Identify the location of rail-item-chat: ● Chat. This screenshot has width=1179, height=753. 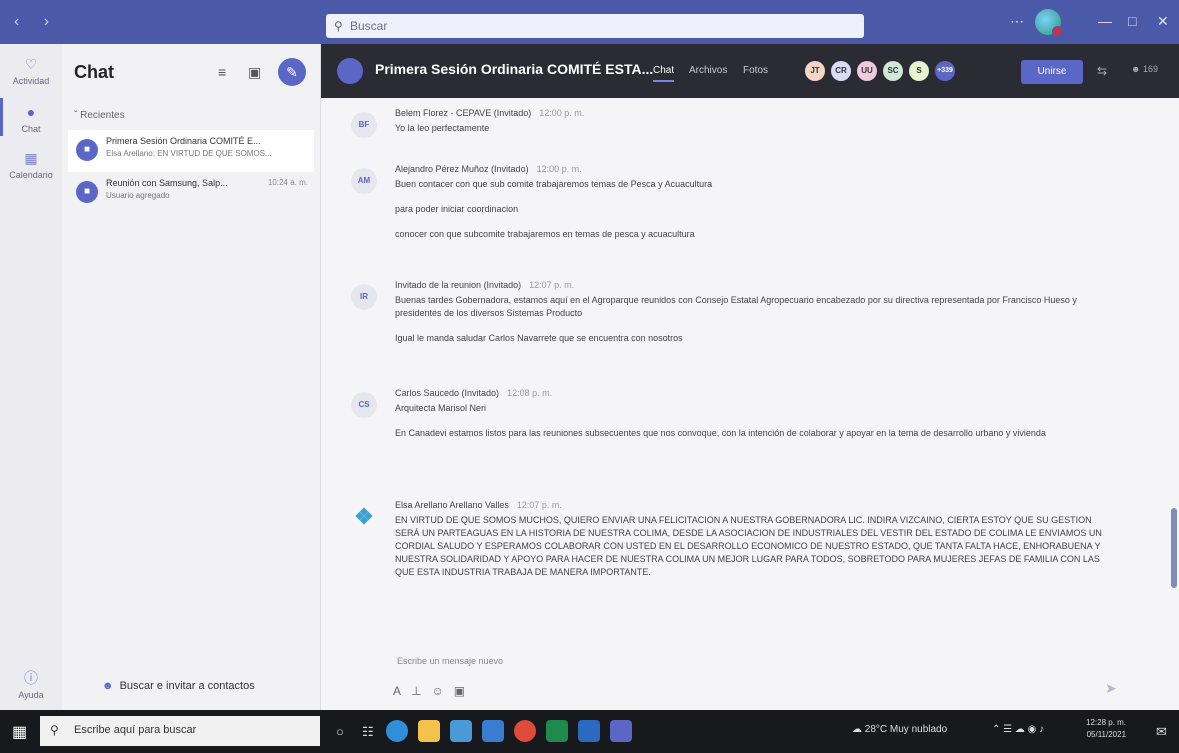
(31, 118).